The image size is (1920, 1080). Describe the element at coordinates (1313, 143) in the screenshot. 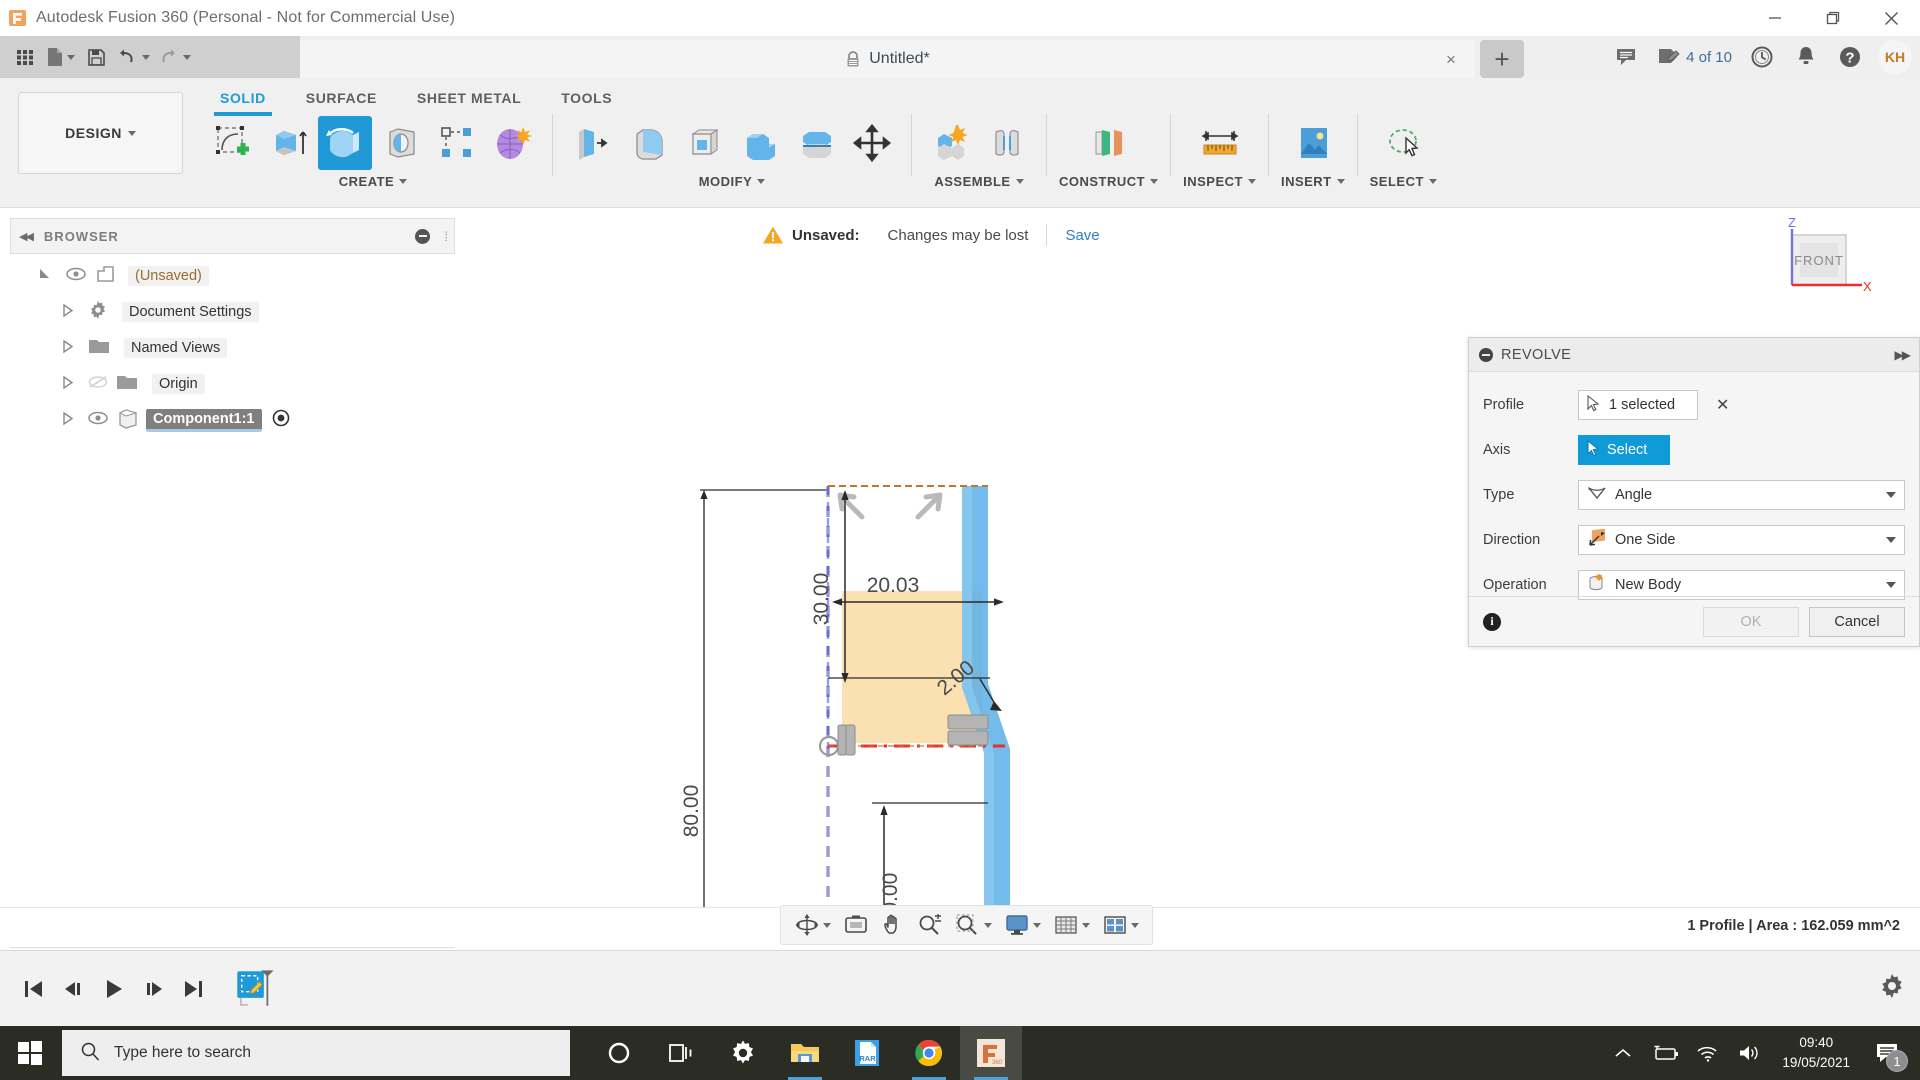

I see `insert-image-icon` at that location.